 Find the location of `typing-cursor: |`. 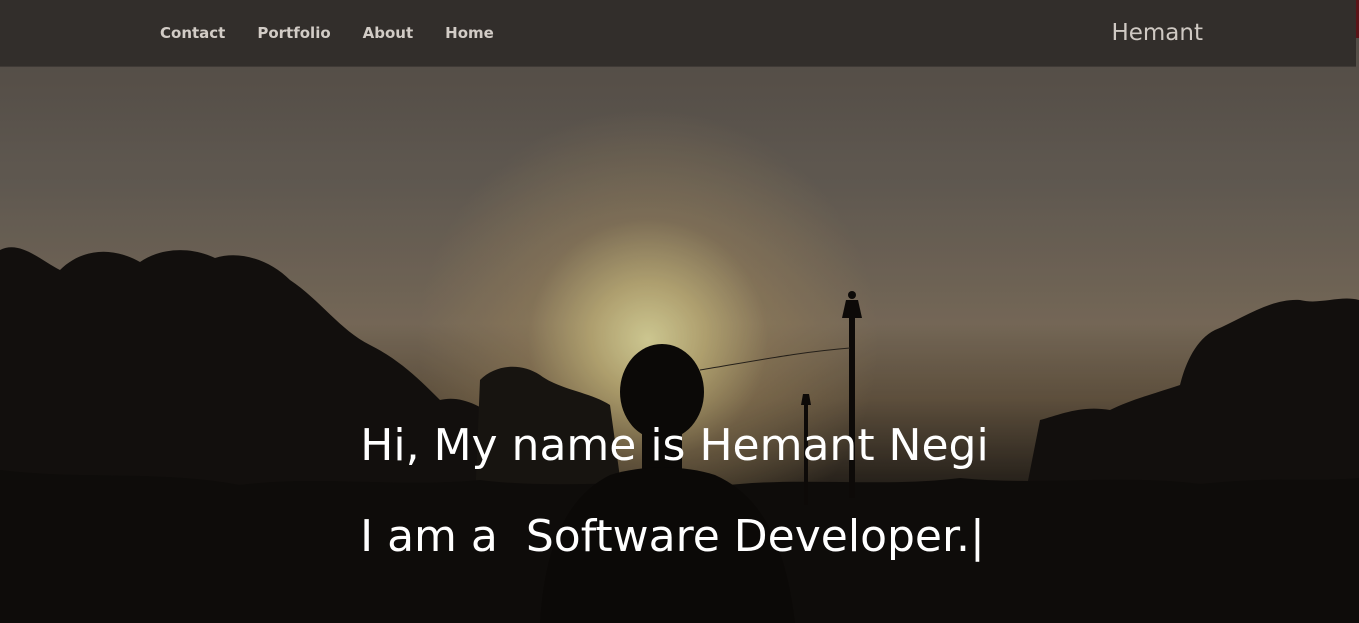

typing-cursor: | is located at coordinates (977, 536).